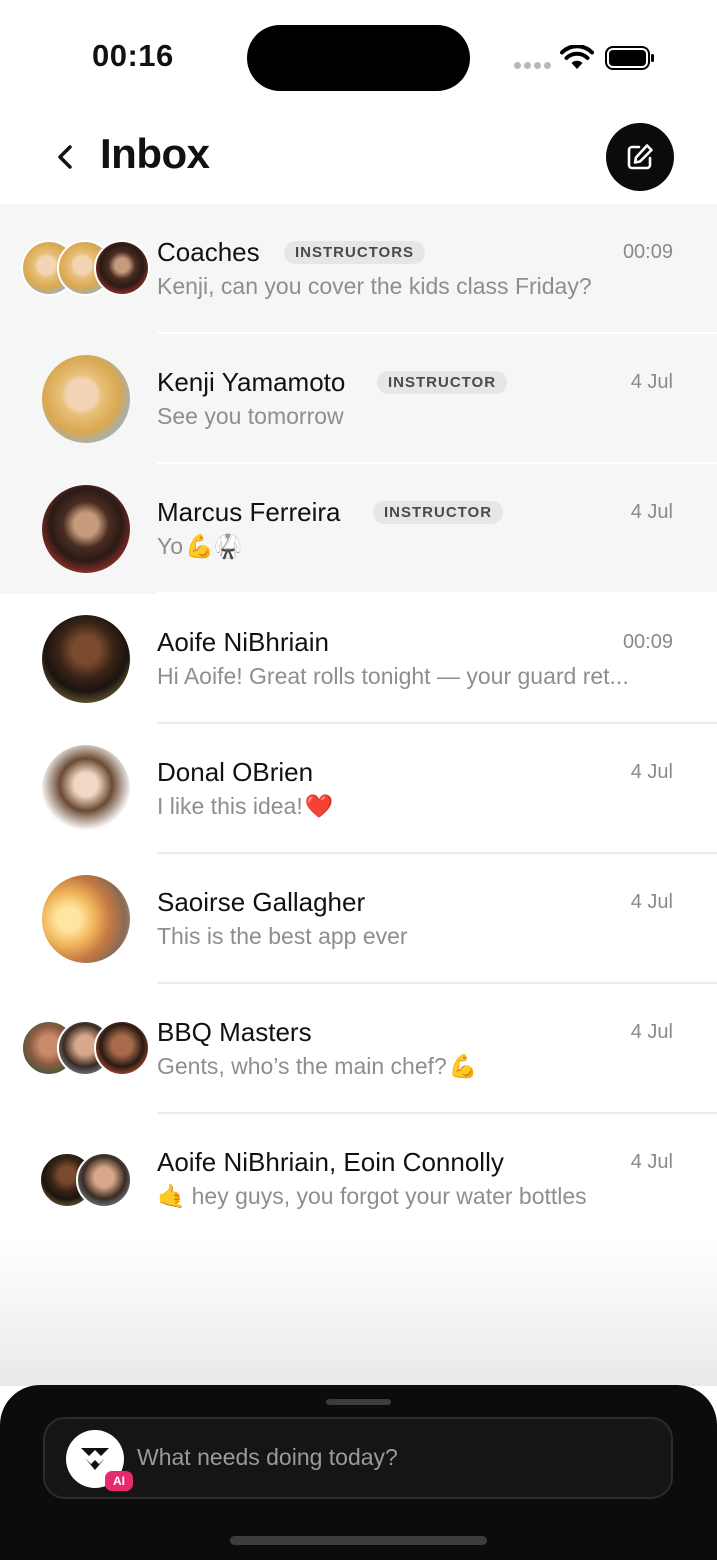 The width and height of the screenshot is (717, 1560). I want to click on message-preview: See you tomorrow, so click(250, 416).